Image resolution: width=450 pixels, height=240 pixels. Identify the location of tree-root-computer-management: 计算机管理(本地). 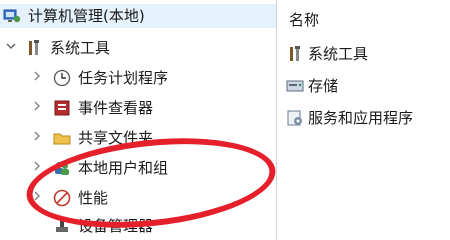
(138, 16).